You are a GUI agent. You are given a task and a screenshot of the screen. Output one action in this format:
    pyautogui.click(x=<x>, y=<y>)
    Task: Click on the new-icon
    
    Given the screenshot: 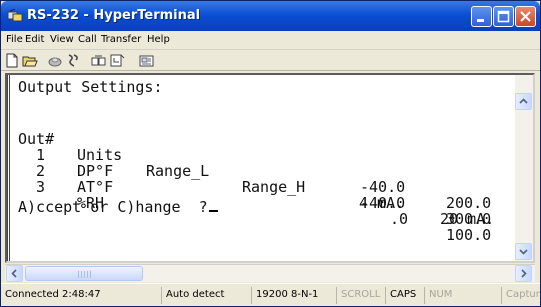 What is the action you would take?
    pyautogui.click(x=12, y=60)
    